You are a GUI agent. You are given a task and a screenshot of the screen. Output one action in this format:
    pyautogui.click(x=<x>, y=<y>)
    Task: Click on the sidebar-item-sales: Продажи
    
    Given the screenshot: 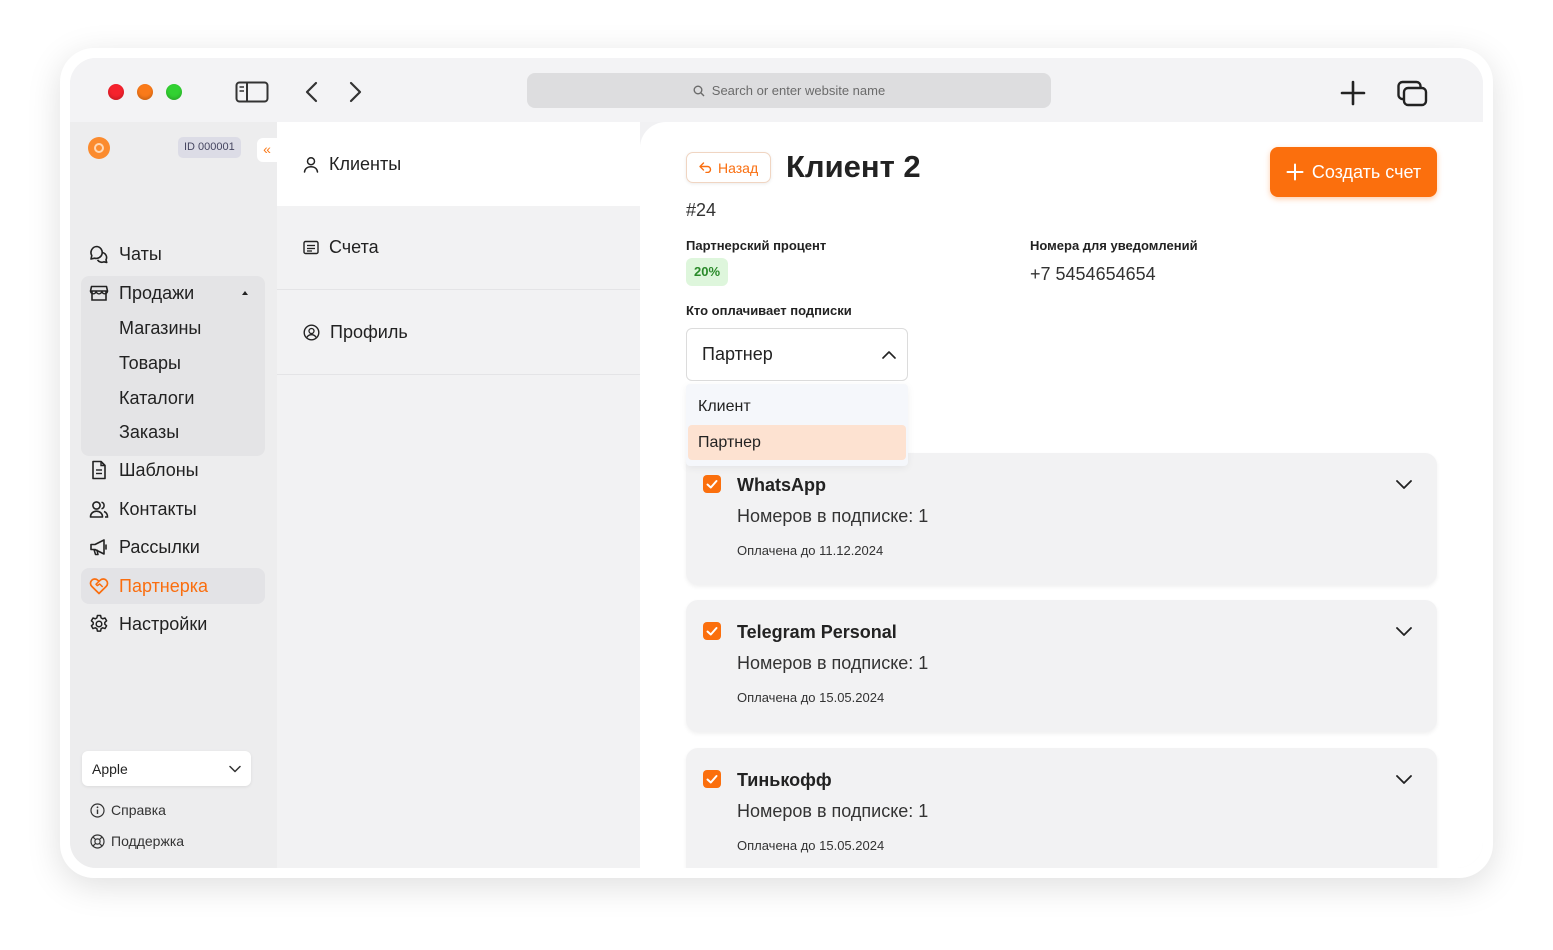 What is the action you would take?
    pyautogui.click(x=173, y=293)
    